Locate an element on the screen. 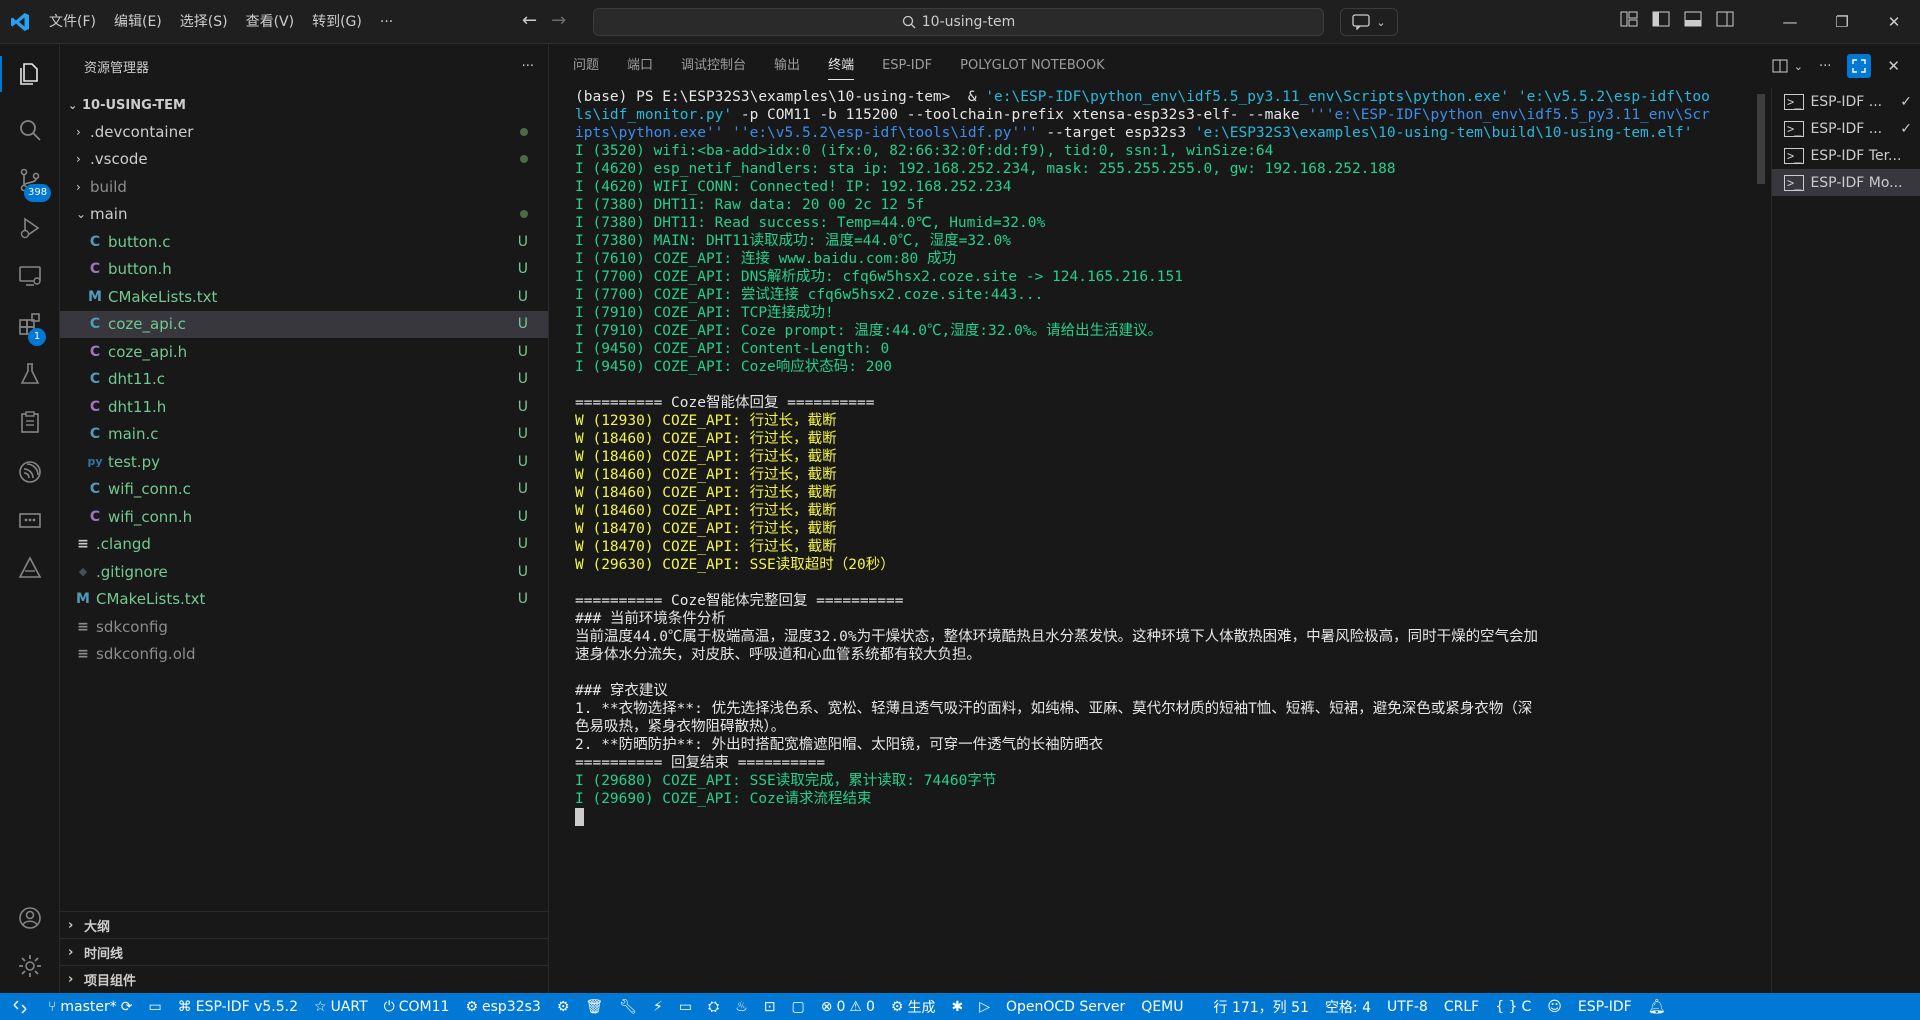  cursor-position: 行 171，列 51 is located at coordinates (1261, 1006).